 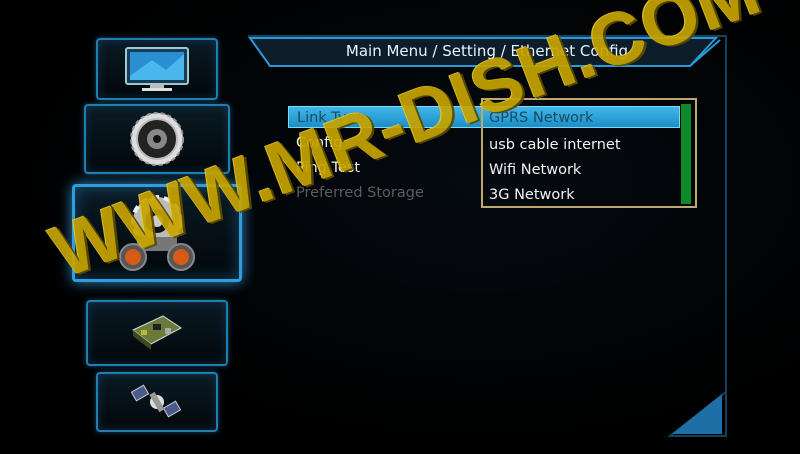 What do you see at coordinates (535, 170) in the screenshot?
I see `dropdown-option-wifi: Wifi Network` at bounding box center [535, 170].